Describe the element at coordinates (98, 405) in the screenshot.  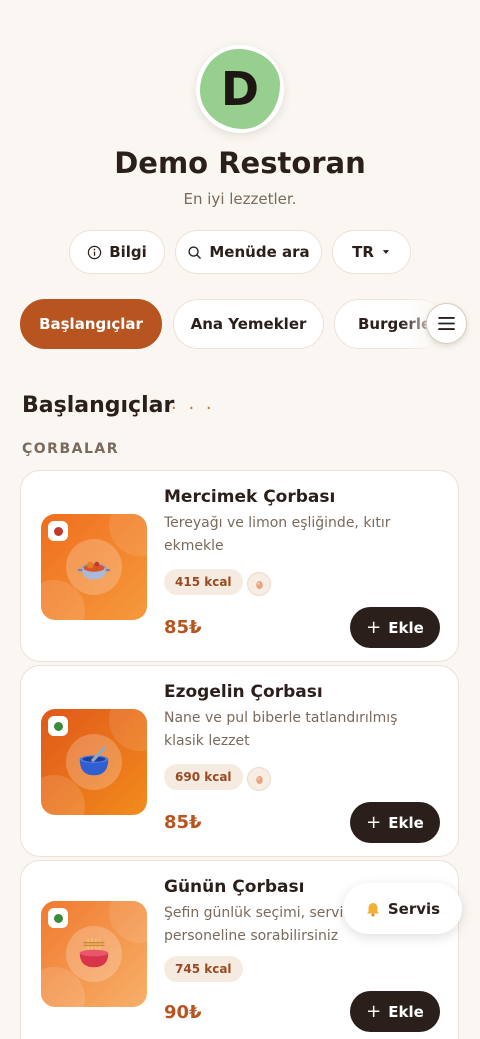
I see `section-title: Başlangıçlar` at that location.